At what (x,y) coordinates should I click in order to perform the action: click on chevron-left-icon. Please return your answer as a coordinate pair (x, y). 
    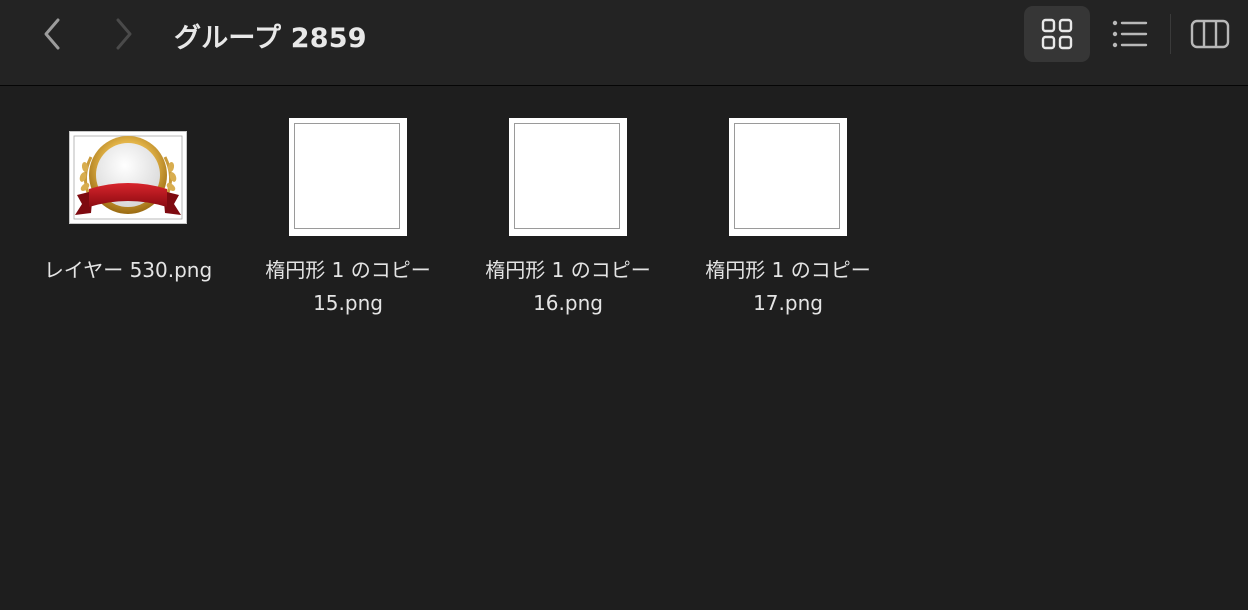
    Looking at the image, I should click on (52, 34).